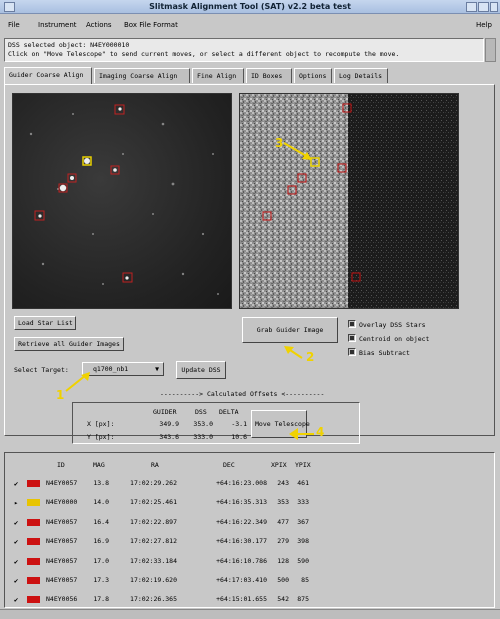 This screenshot has height=619, width=500. I want to click on star-list-header: ID MAG RA DEC XPIX YPIX, so click(249, 463).